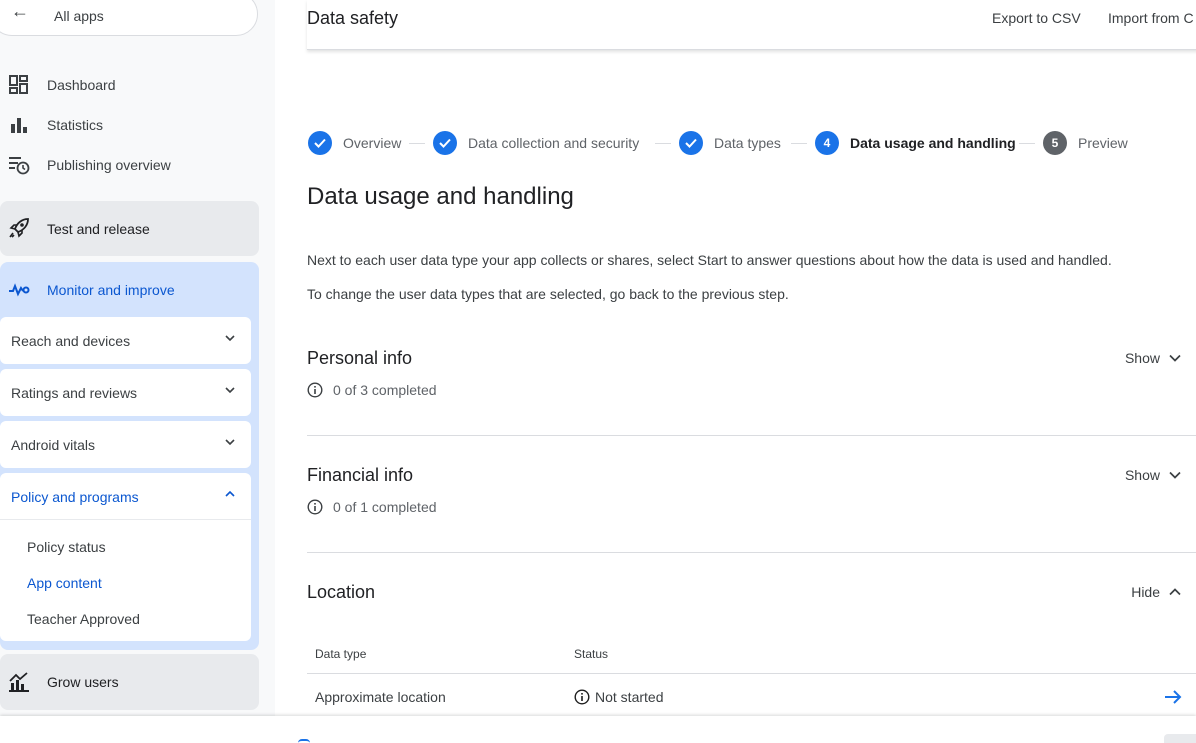 Image resolution: width=1196 pixels, height=743 pixels. What do you see at coordinates (827, 143) in the screenshot?
I see `step-number: 4` at bounding box center [827, 143].